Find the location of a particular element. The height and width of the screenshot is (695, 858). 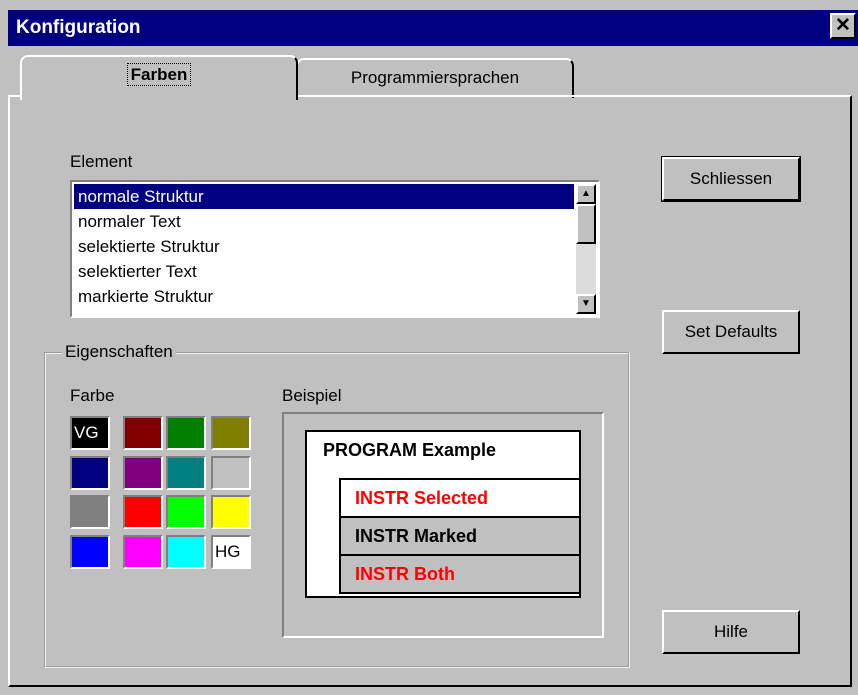

list-item: markierte Struktur is located at coordinates (324, 296).